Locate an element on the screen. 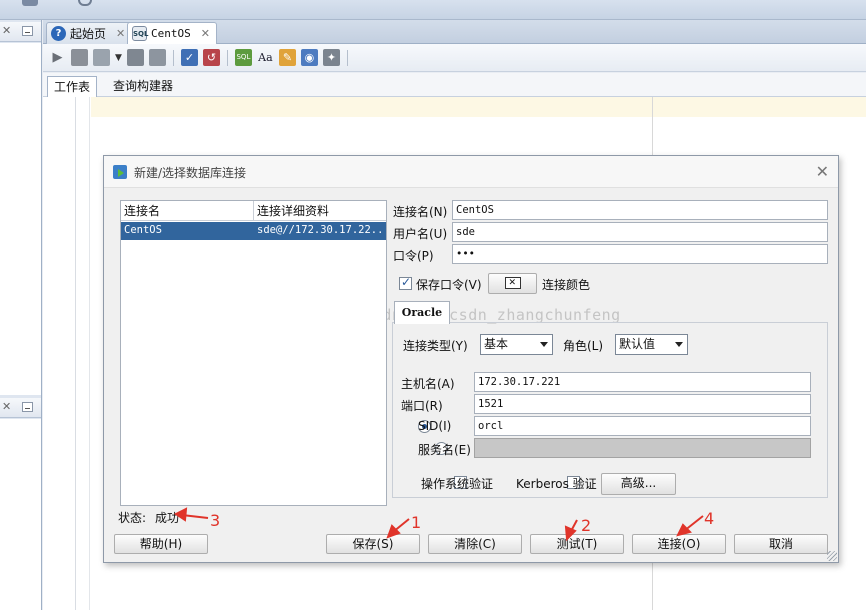 The height and width of the screenshot is (610, 866). annotation-number-2: 2 is located at coordinates (586, 525).